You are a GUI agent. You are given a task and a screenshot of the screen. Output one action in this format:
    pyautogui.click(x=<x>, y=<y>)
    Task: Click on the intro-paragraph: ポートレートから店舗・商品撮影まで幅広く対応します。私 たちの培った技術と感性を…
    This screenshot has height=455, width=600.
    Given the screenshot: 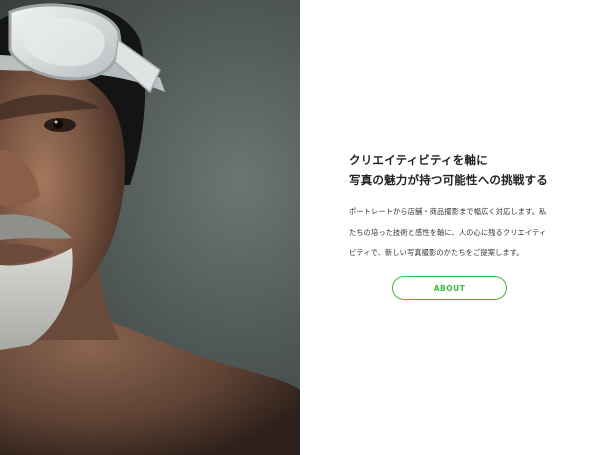 What is the action you would take?
    pyautogui.click(x=469, y=233)
    